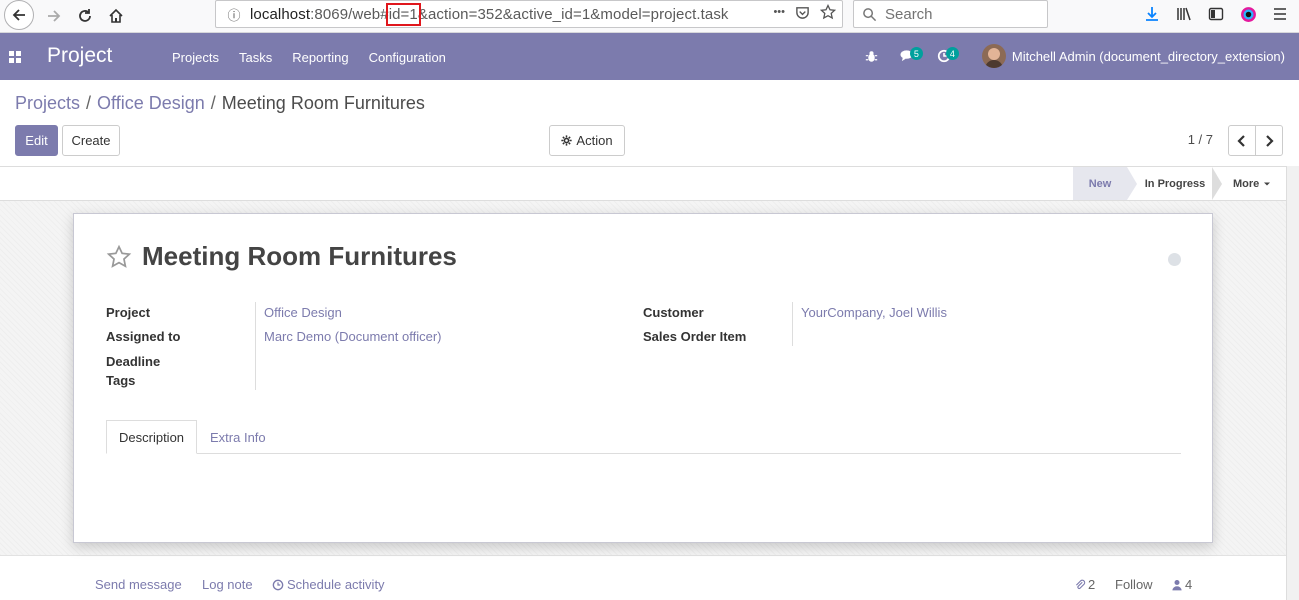 The height and width of the screenshot is (600, 1299). Describe the element at coordinates (1174, 259) in the screenshot. I see `kanban-state-indicator` at that location.